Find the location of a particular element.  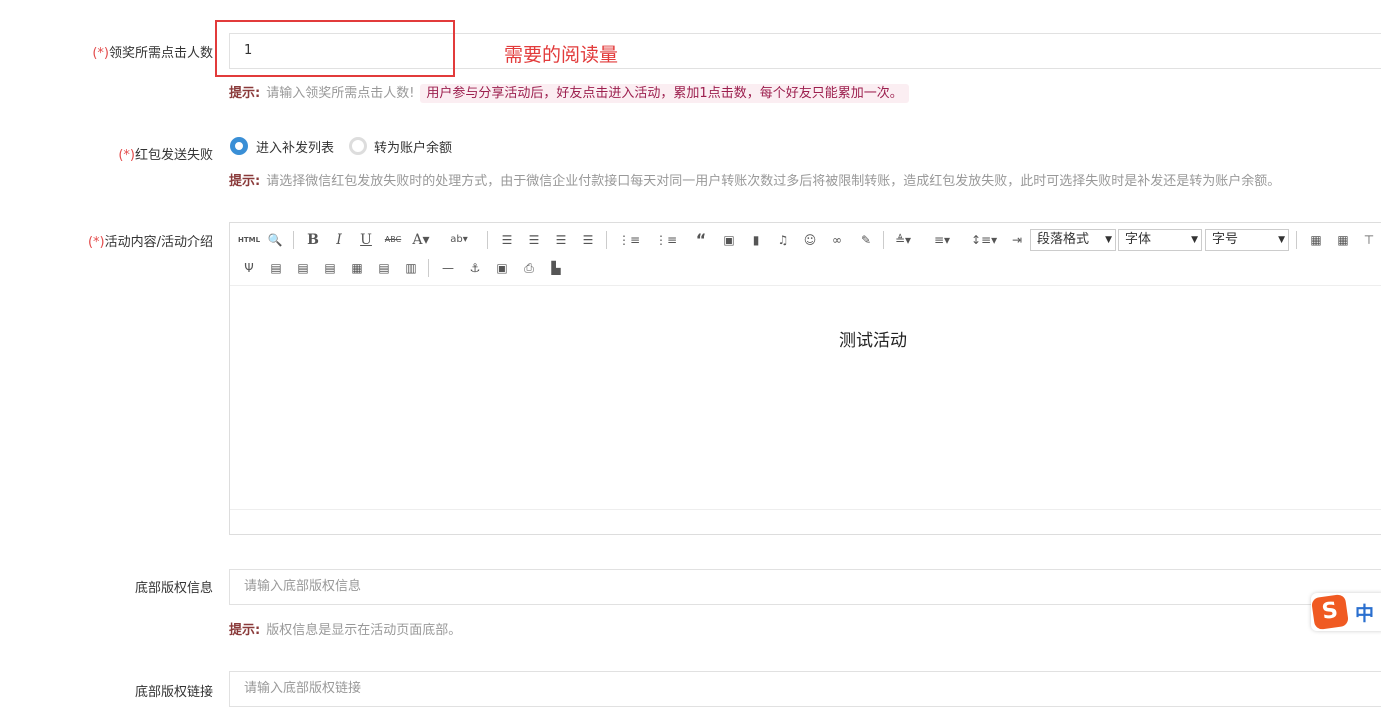

ime-toolbar: S 中 is located at coordinates (1345, 612).